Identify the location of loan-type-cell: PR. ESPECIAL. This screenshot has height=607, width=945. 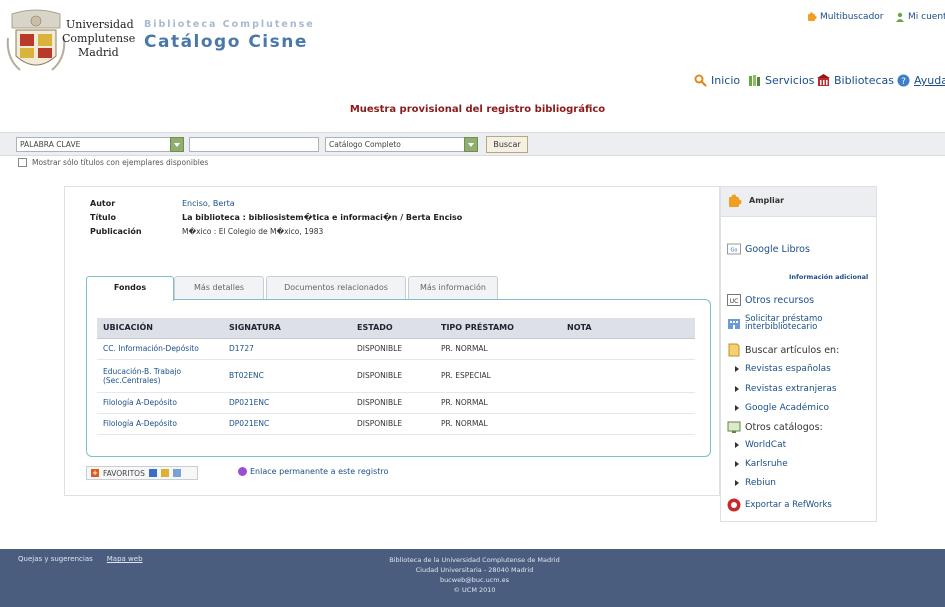
(498, 376).